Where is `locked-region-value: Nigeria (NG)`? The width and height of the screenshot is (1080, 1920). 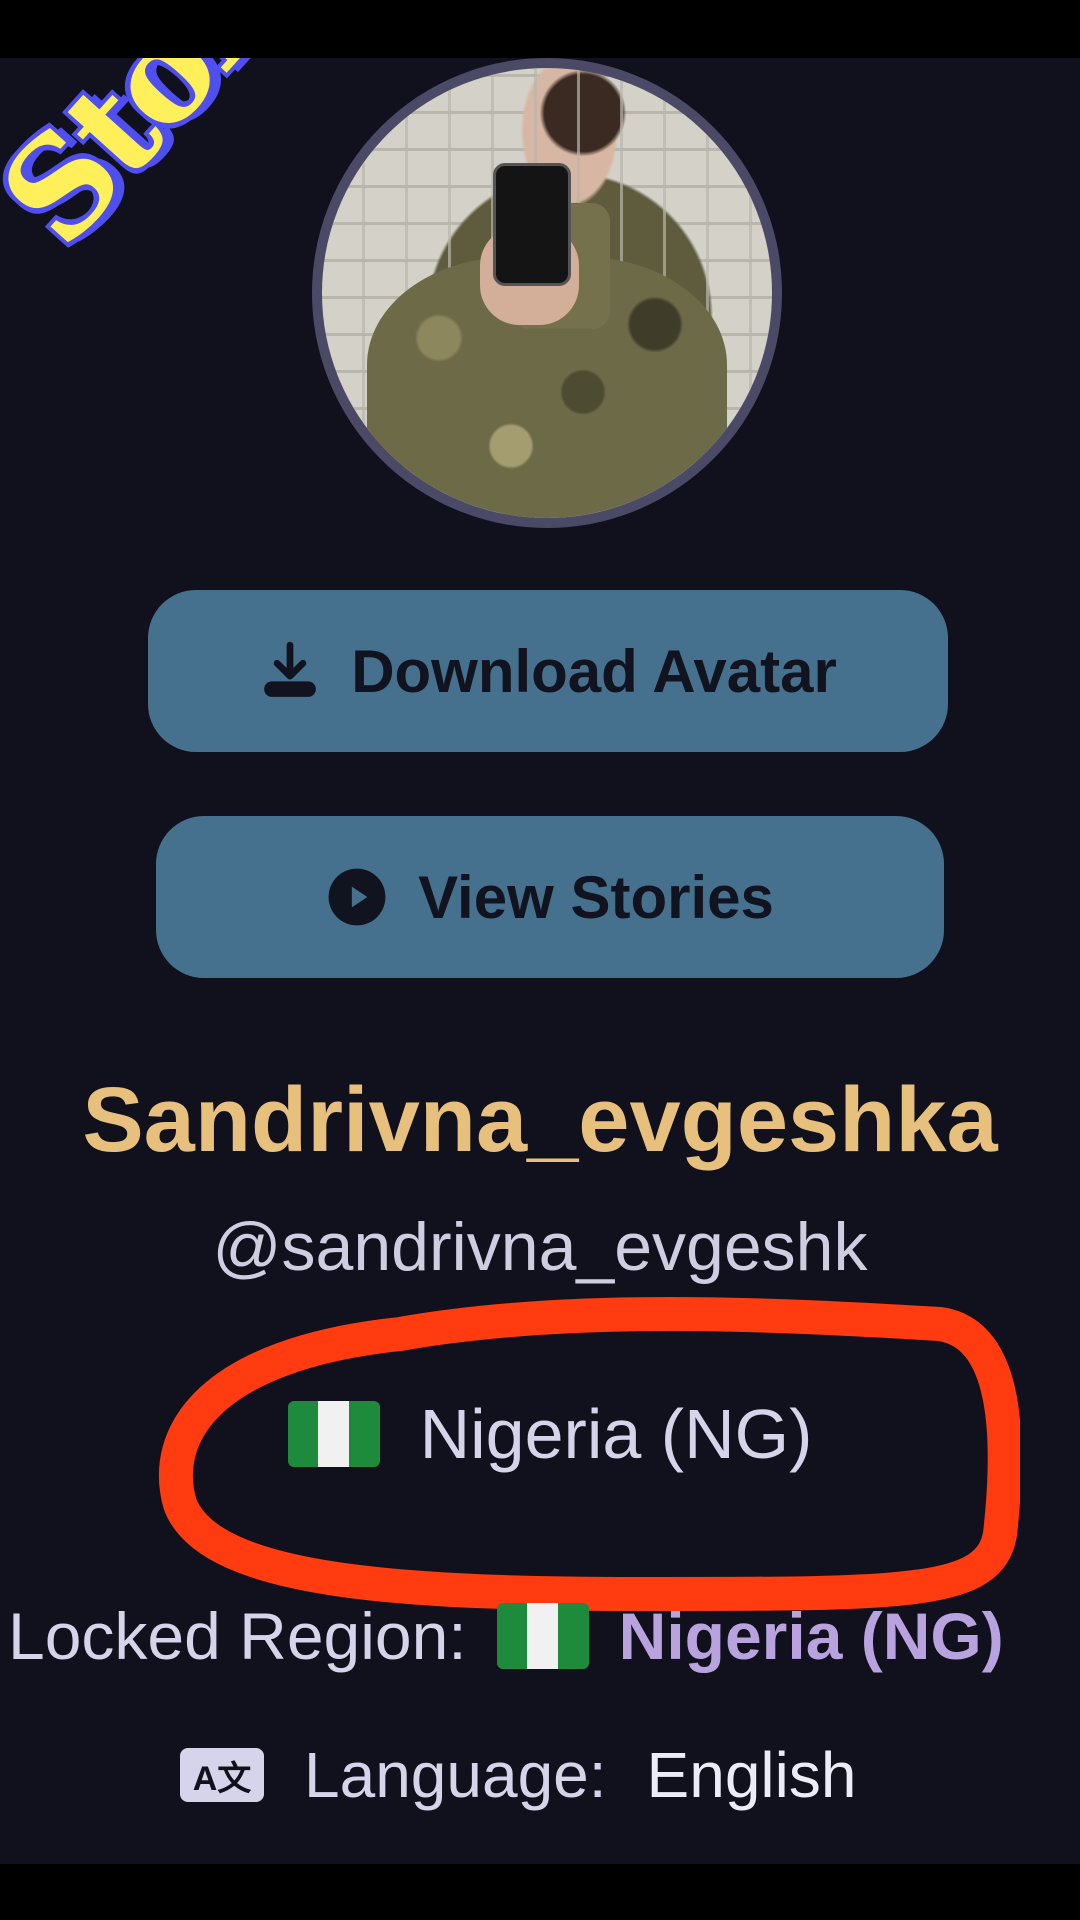
locked-region-value: Nigeria (NG) is located at coordinates (811, 1636).